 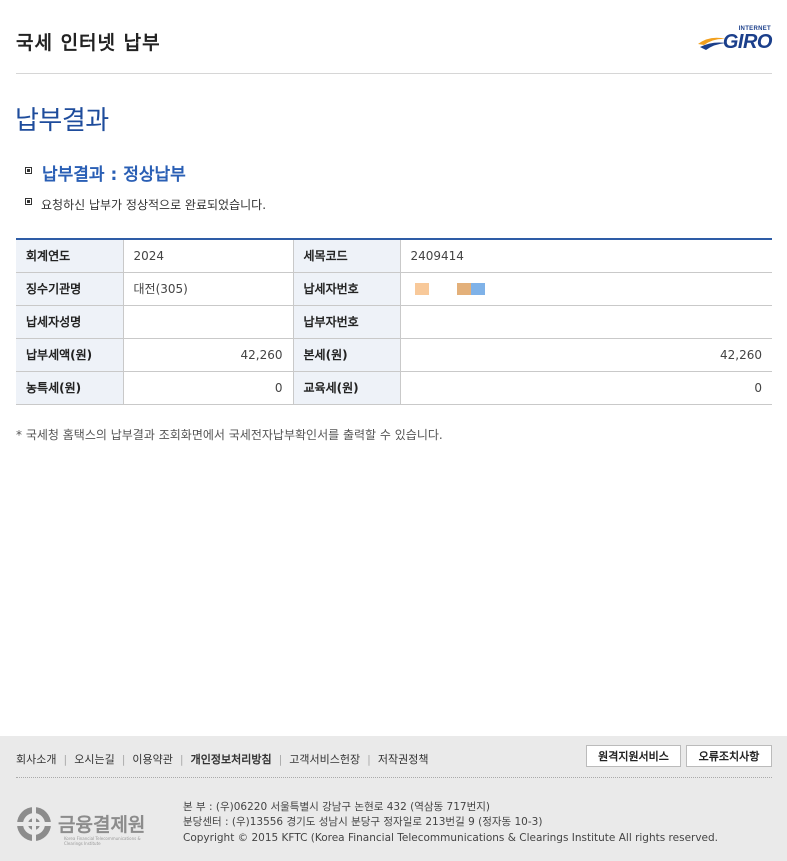 I want to click on footer-link-copyright: 저작권정책, so click(x=403, y=759).